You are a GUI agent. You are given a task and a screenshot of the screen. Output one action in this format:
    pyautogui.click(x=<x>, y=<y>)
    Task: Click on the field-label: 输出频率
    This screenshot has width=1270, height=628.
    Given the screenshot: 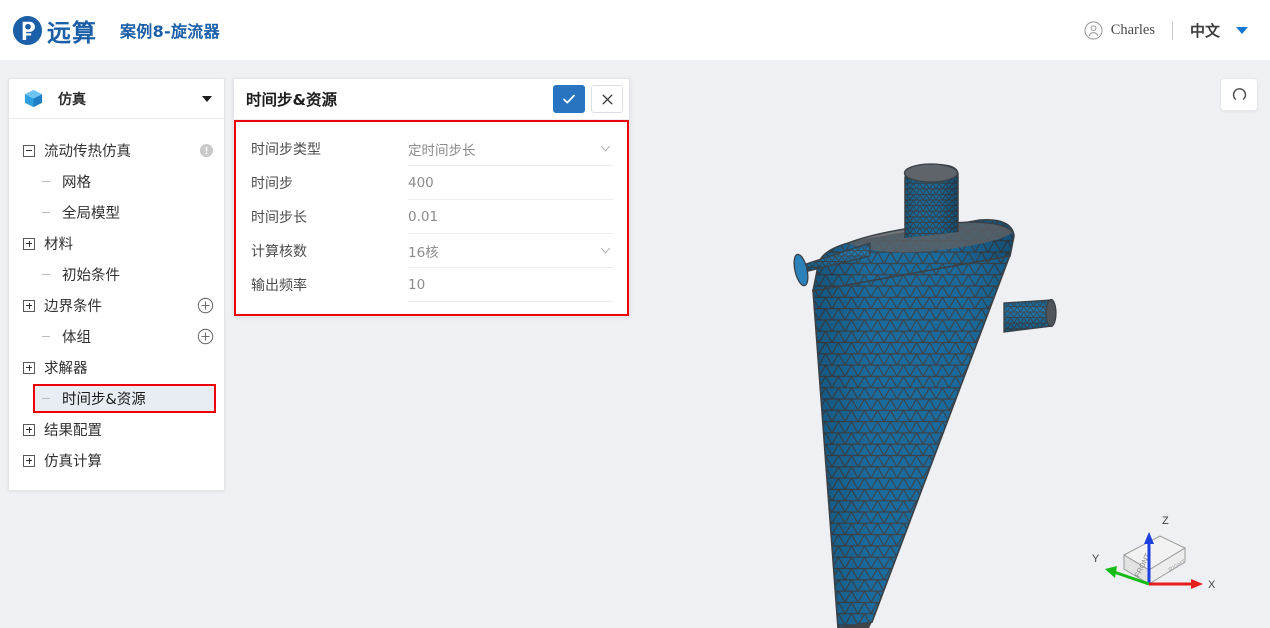 What is the action you would take?
    pyautogui.click(x=279, y=286)
    